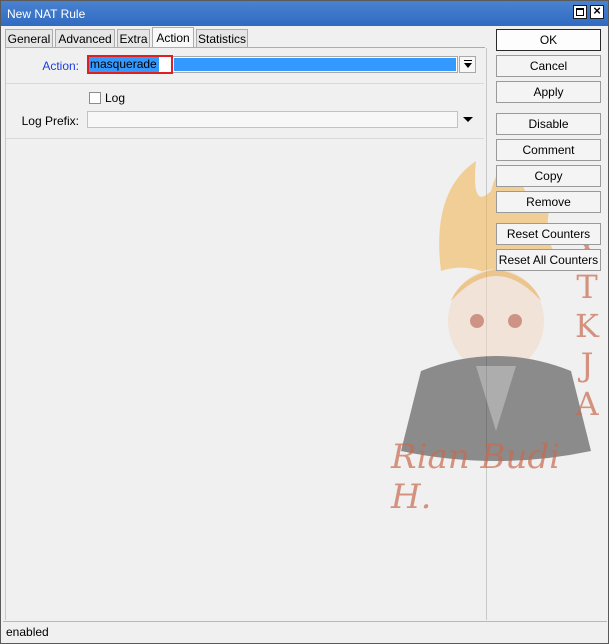 This screenshot has height=644, width=609. Describe the element at coordinates (95, 98) in the screenshot. I see `log-checkbox` at that location.